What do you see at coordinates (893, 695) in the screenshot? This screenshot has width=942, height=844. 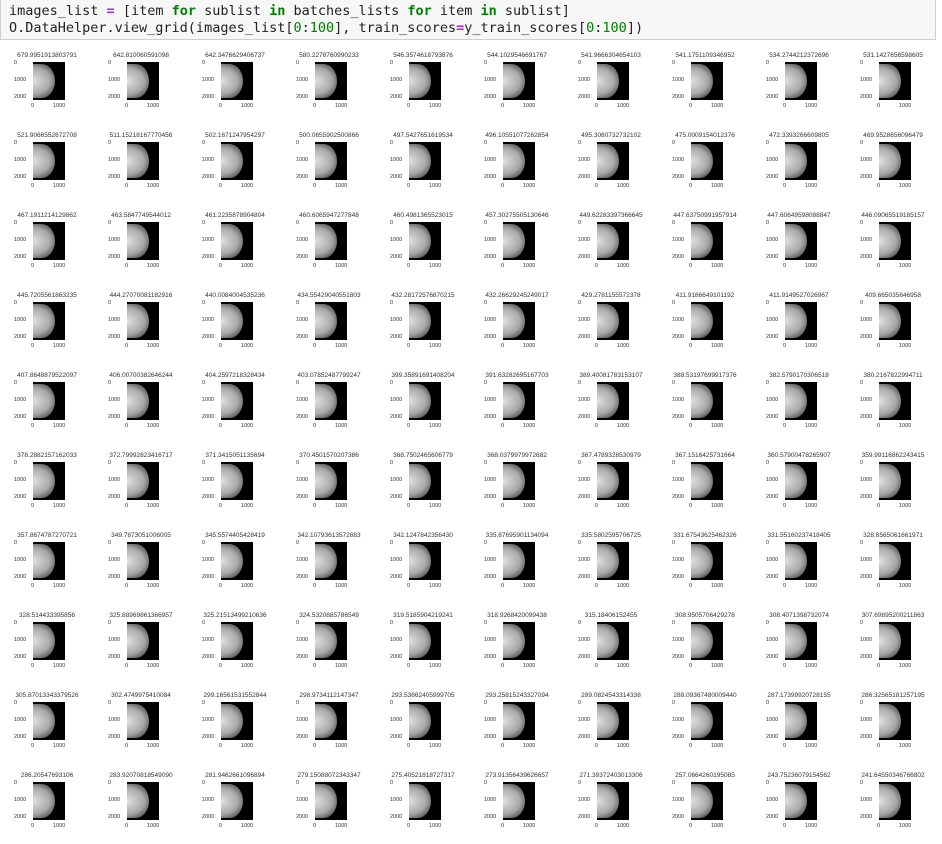 I see `score-title: 286.32565181257195` at bounding box center [893, 695].